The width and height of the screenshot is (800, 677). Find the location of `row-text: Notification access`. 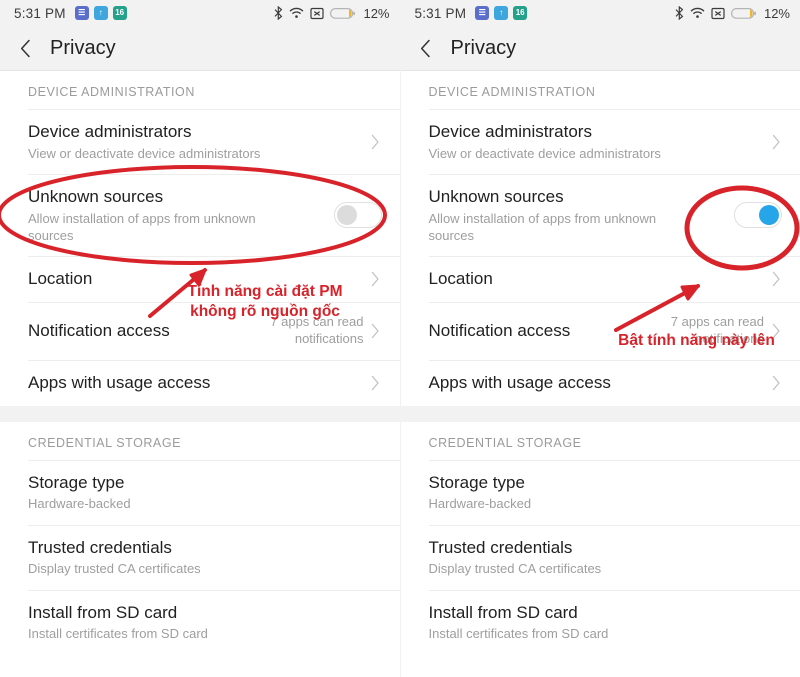

row-text: Notification access is located at coordinates (542, 331).